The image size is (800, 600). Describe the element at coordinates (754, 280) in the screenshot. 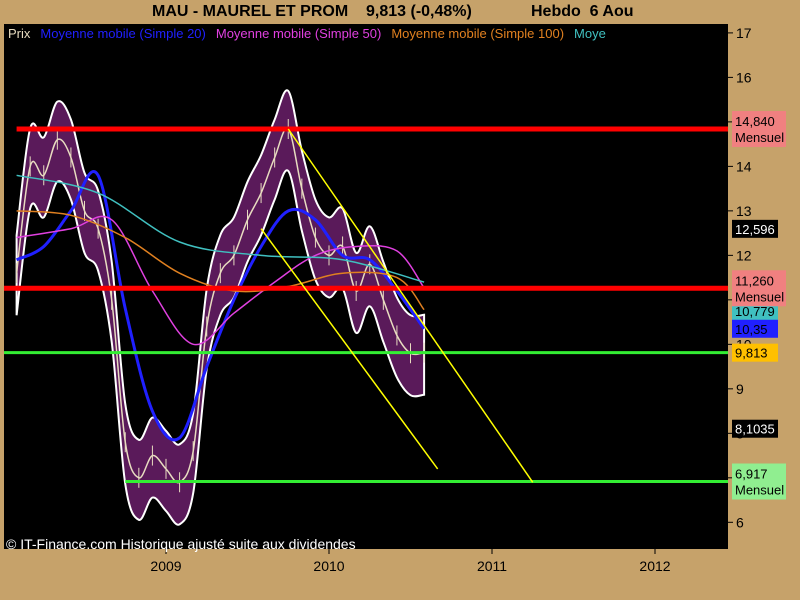

I see `level-value-label: 11,260` at that location.